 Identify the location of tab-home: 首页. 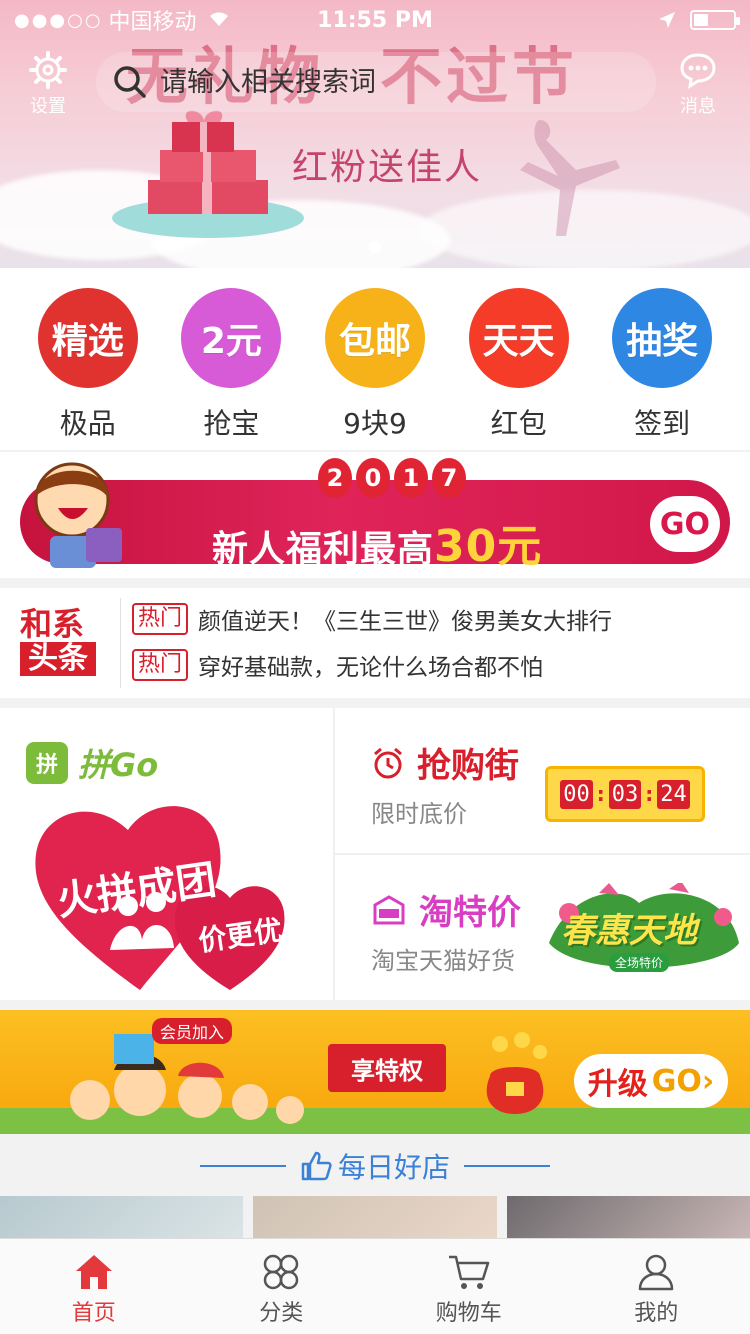
(94, 1286).